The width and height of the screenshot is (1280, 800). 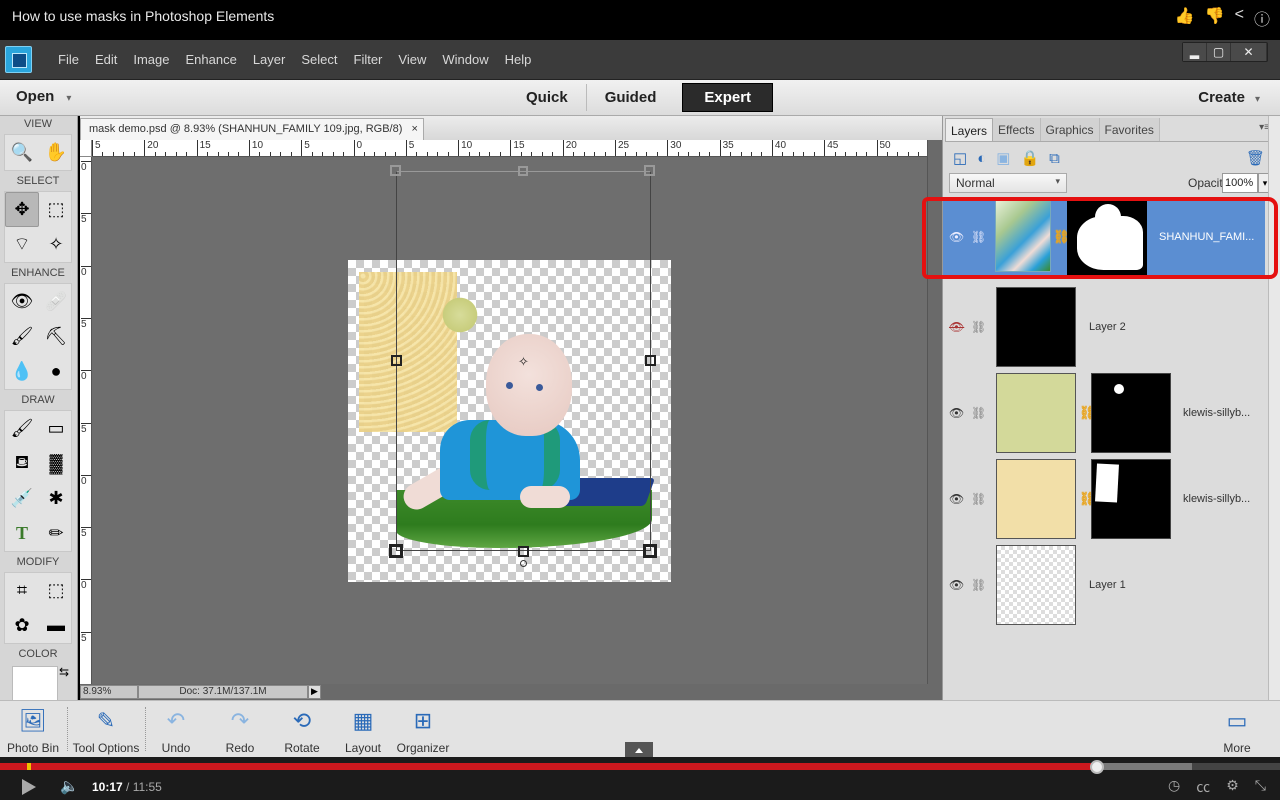 What do you see at coordinates (269, 59) in the screenshot?
I see `menu-layer: Layer` at bounding box center [269, 59].